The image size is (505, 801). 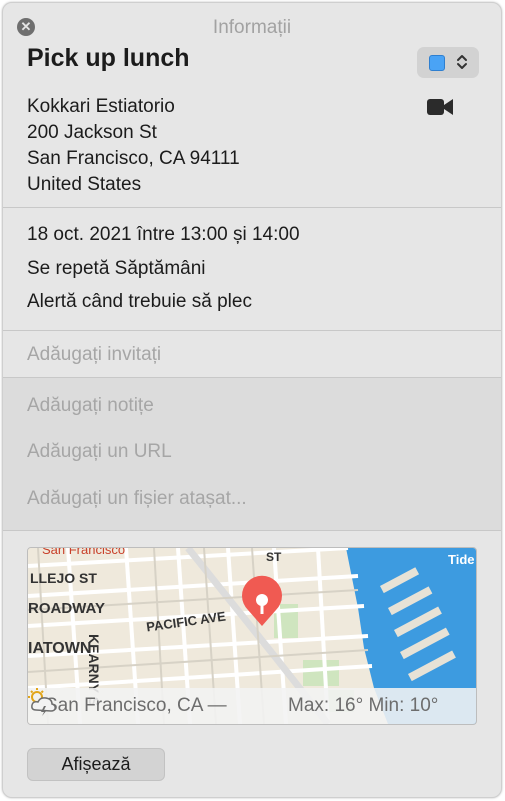 What do you see at coordinates (99, 452) in the screenshot?
I see `add-url-field: Adăugați un URL` at bounding box center [99, 452].